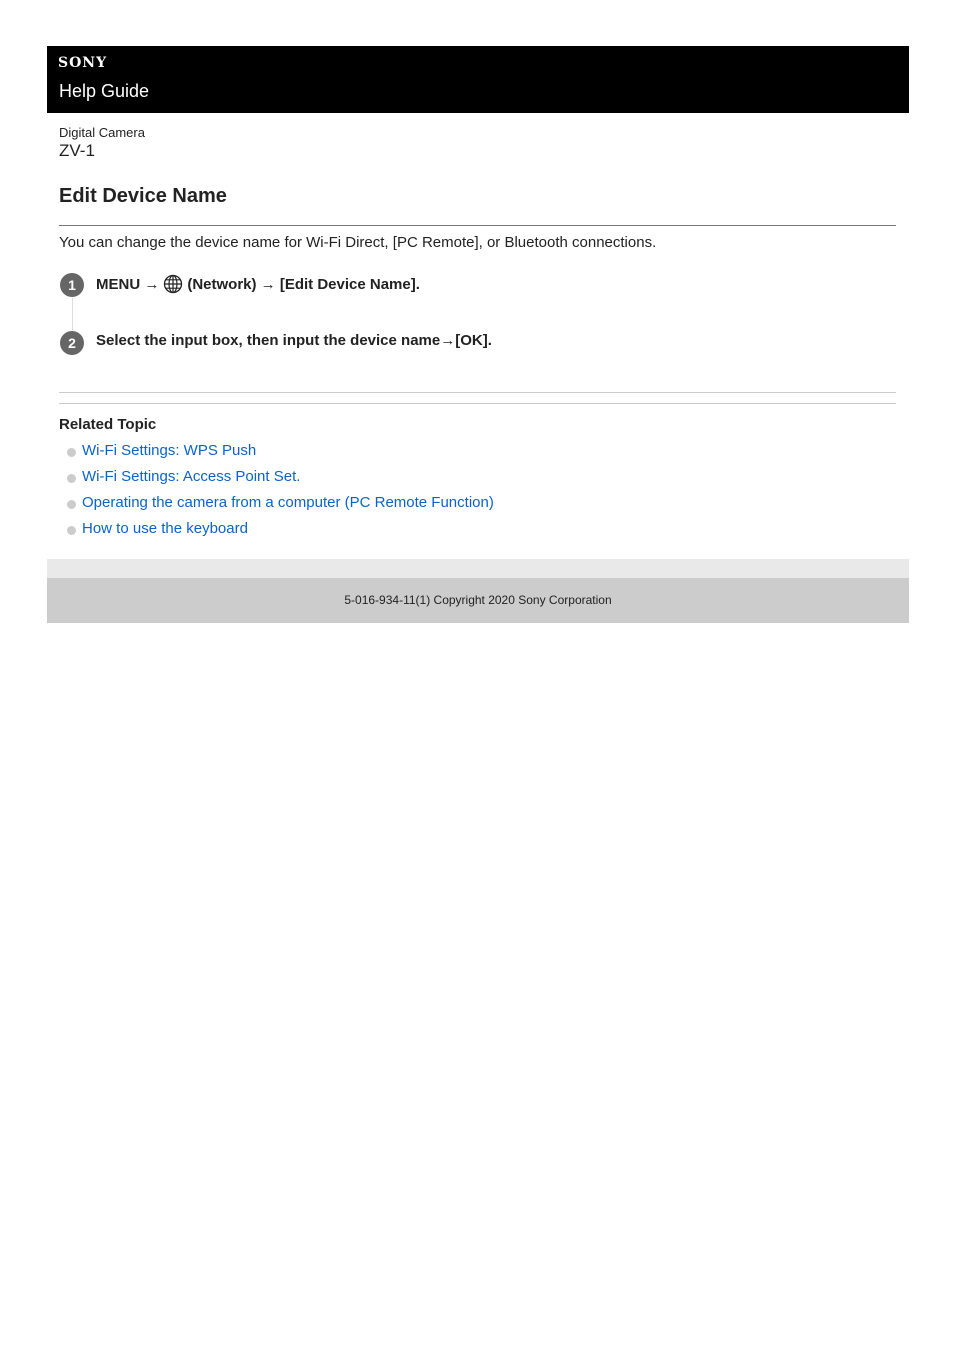 This screenshot has height=1350, width=954. I want to click on product-model: ZV-1, so click(77, 150).